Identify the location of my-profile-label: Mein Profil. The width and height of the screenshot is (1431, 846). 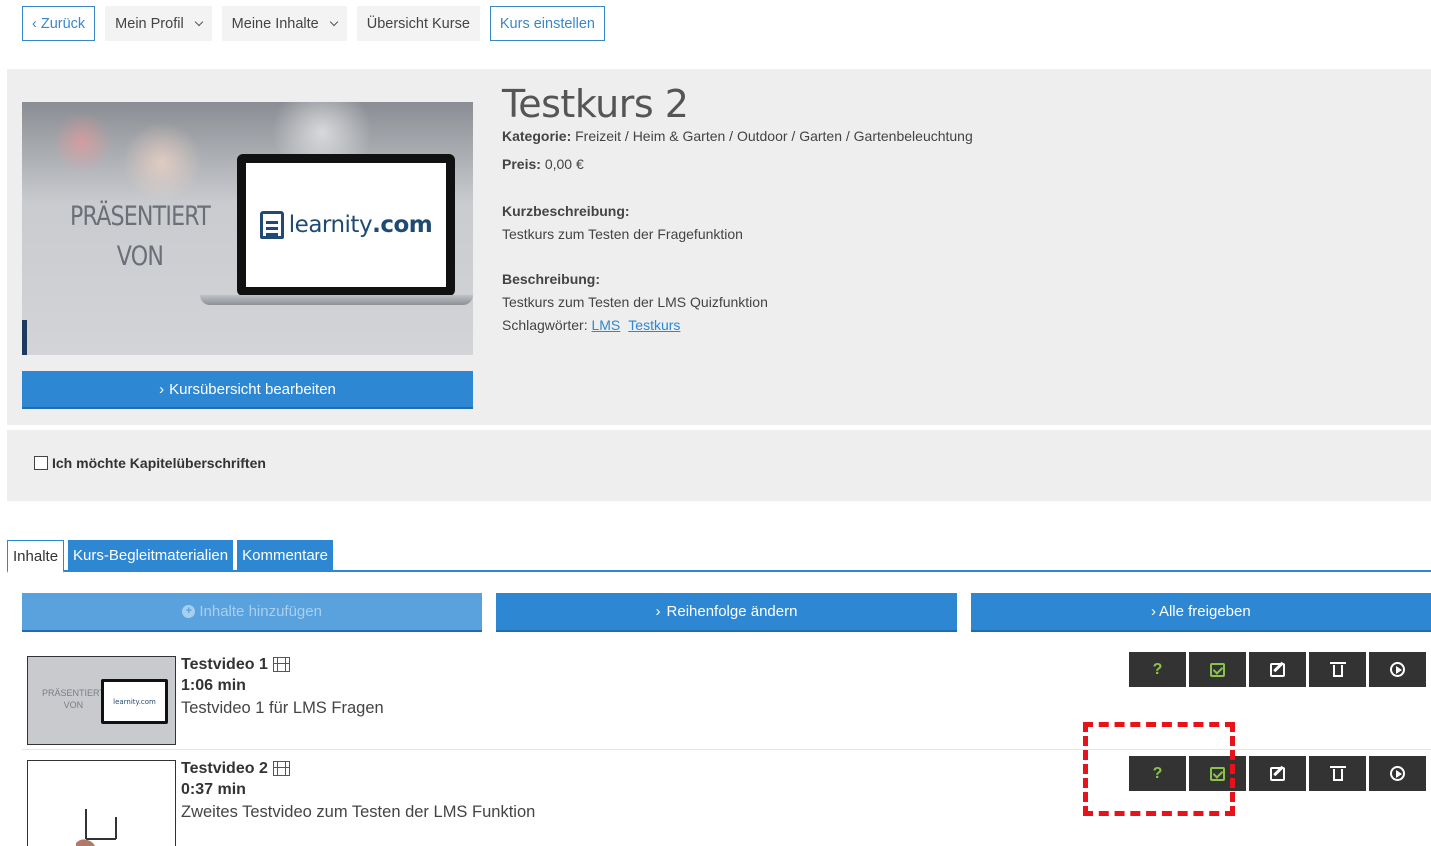
(149, 23).